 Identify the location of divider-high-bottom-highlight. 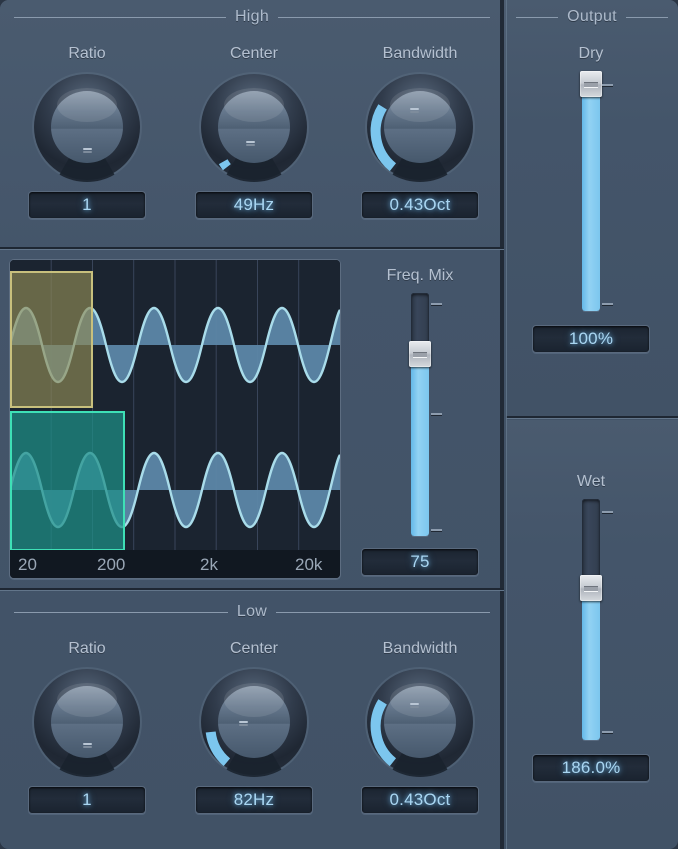
(252, 249).